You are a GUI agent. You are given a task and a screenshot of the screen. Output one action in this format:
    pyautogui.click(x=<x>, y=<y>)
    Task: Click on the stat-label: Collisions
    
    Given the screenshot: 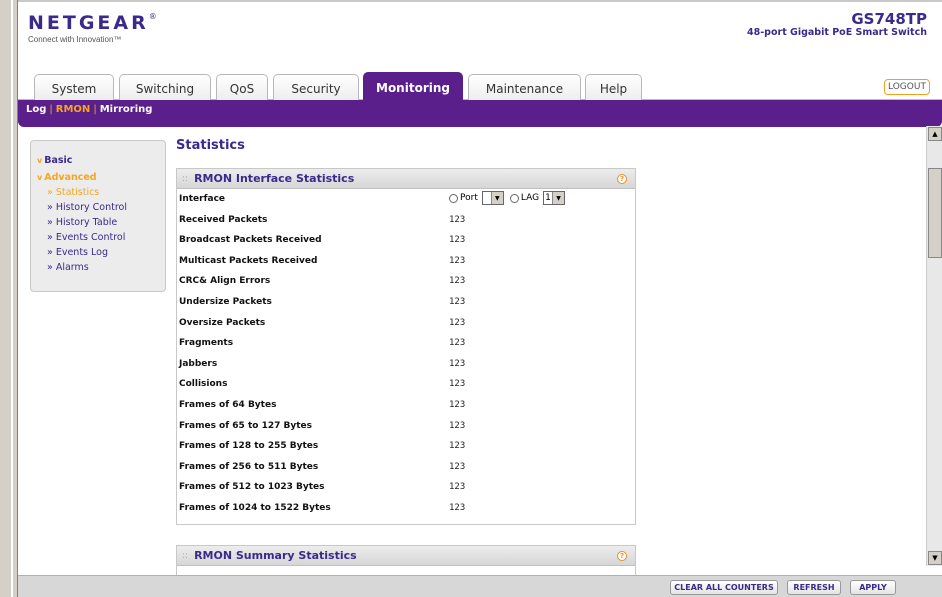 What is the action you would take?
    pyautogui.click(x=203, y=384)
    